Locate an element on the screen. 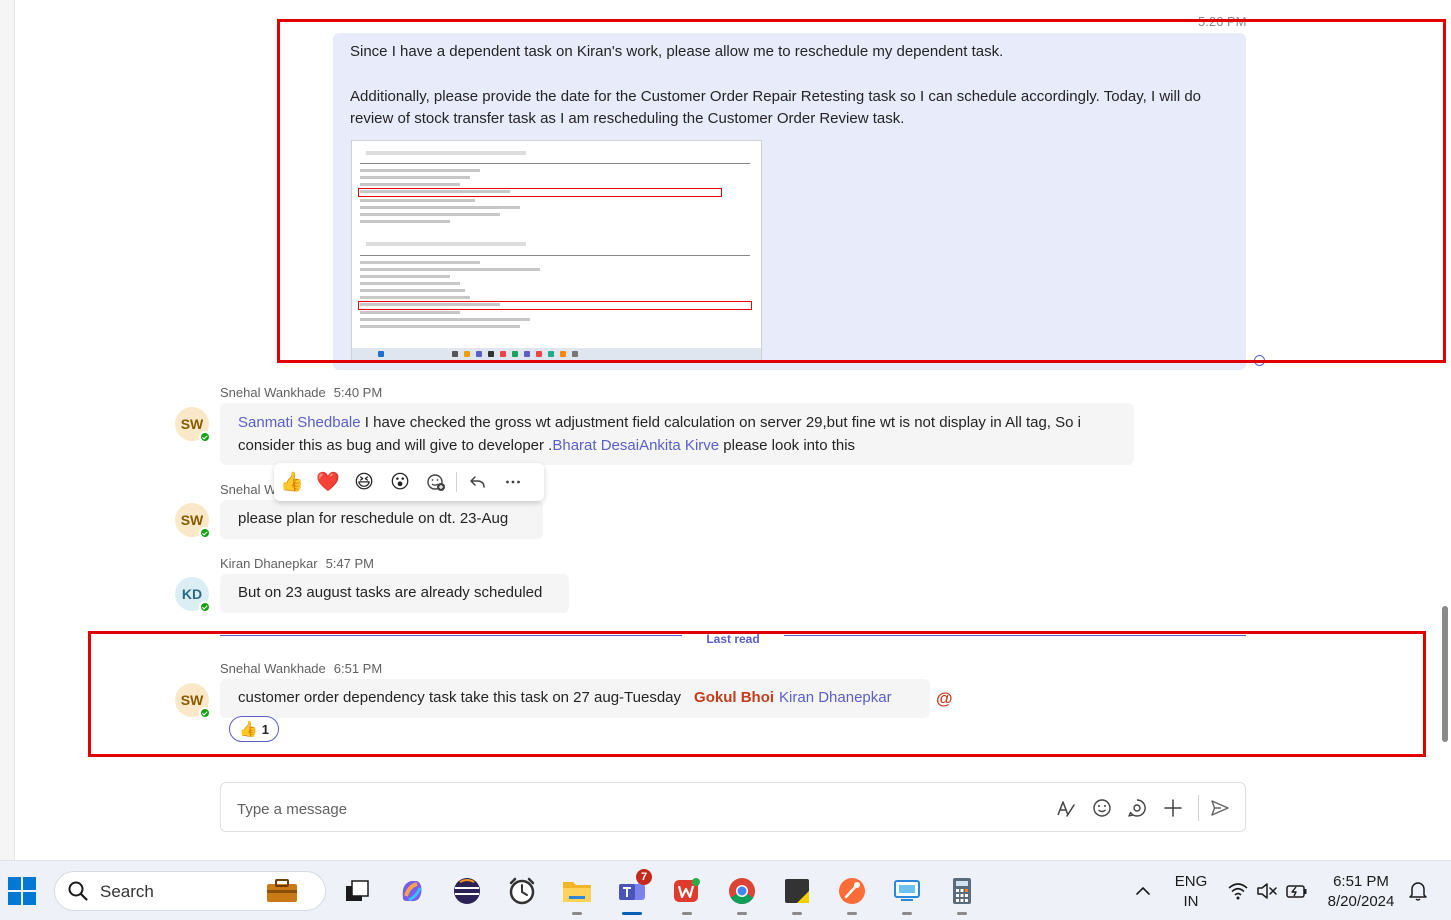 The image size is (1451, 920). show-hidden-icons-button is located at coordinates (1143, 891).